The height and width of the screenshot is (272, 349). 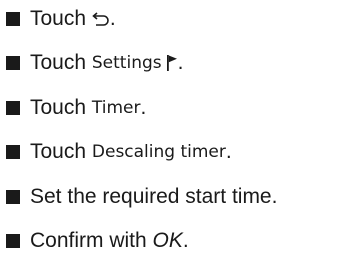 I want to click on ok-term: OK, so click(x=167, y=240).